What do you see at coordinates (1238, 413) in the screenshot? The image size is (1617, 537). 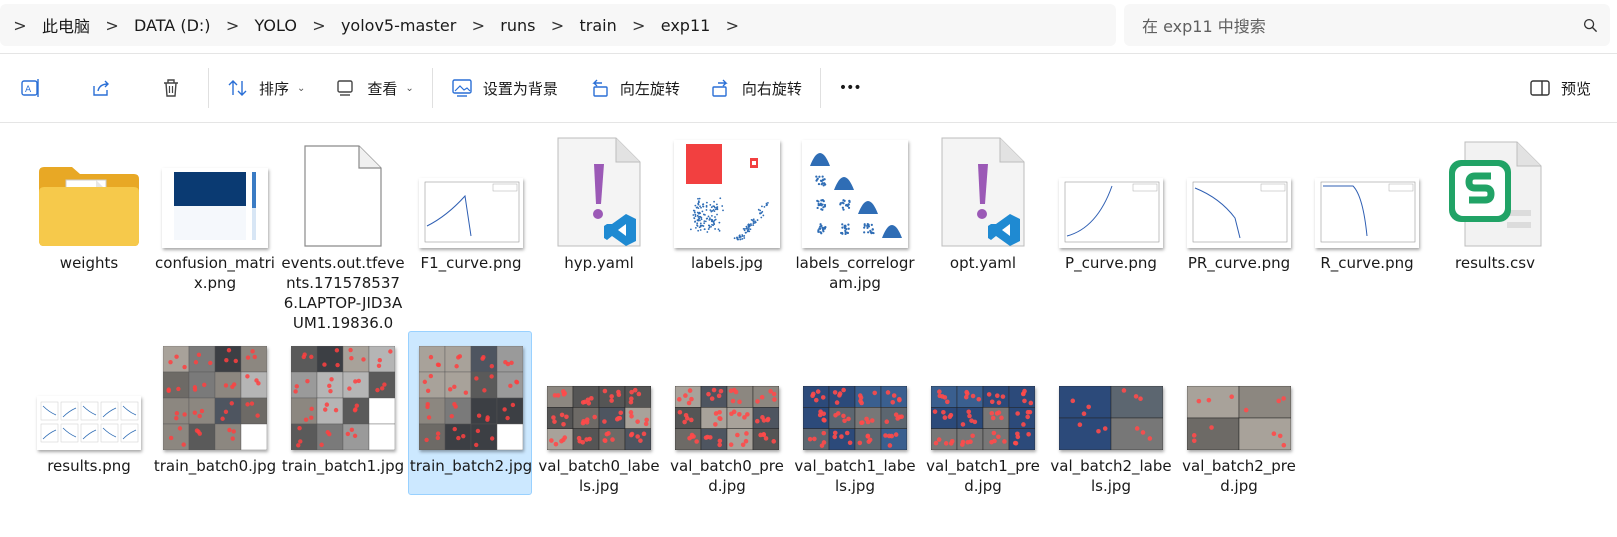 I see `file-item: val_batch2_pred.jpg` at bounding box center [1238, 413].